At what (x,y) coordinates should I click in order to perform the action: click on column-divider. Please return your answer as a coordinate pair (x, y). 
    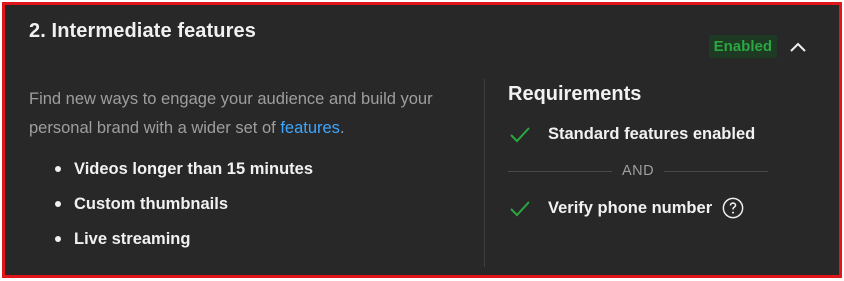
    Looking at the image, I should click on (484, 173).